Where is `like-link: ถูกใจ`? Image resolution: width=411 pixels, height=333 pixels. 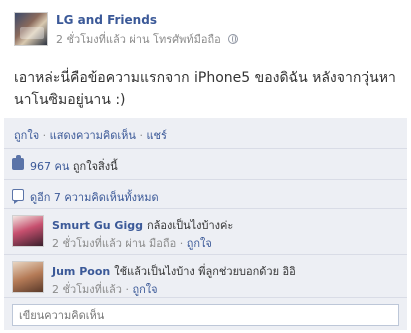
like-link: ถูกใจ is located at coordinates (26, 135).